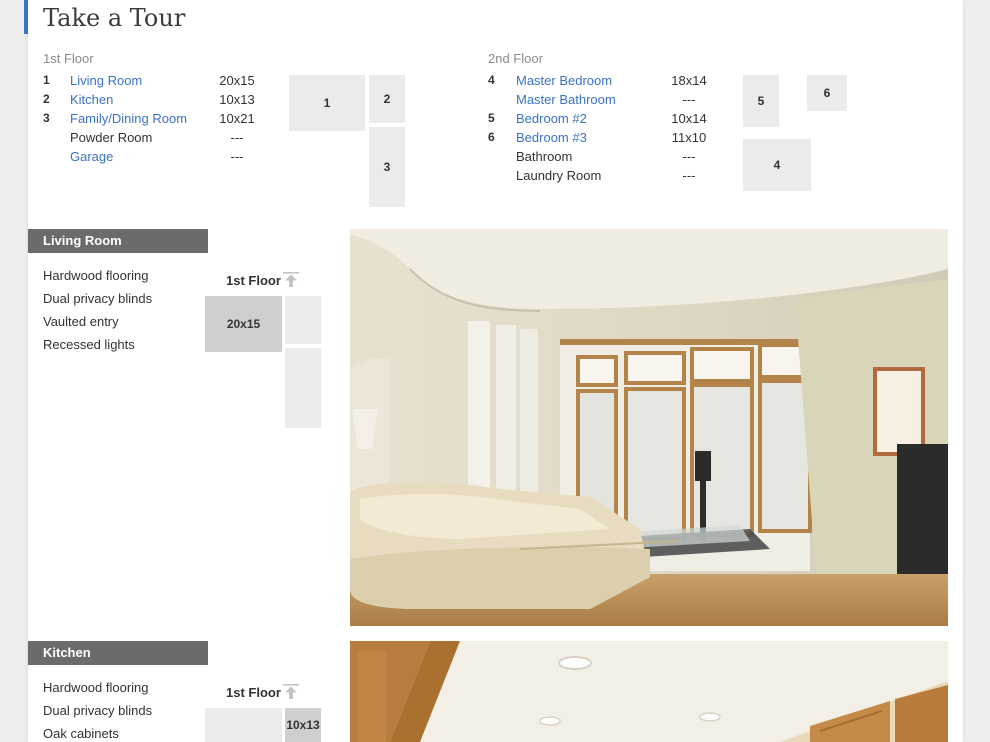 Image resolution: width=990 pixels, height=742 pixels. What do you see at coordinates (689, 80) in the screenshot?
I see `room-dimensions: 18x14` at bounding box center [689, 80].